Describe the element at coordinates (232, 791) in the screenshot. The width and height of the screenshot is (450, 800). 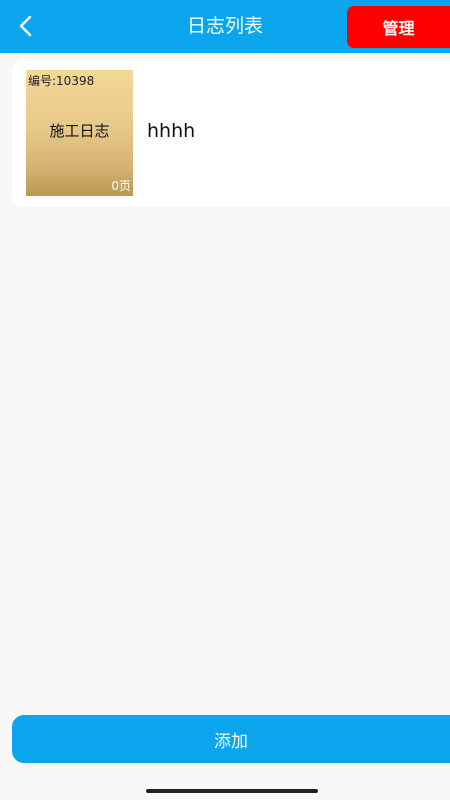
I see `home-indicator` at that location.